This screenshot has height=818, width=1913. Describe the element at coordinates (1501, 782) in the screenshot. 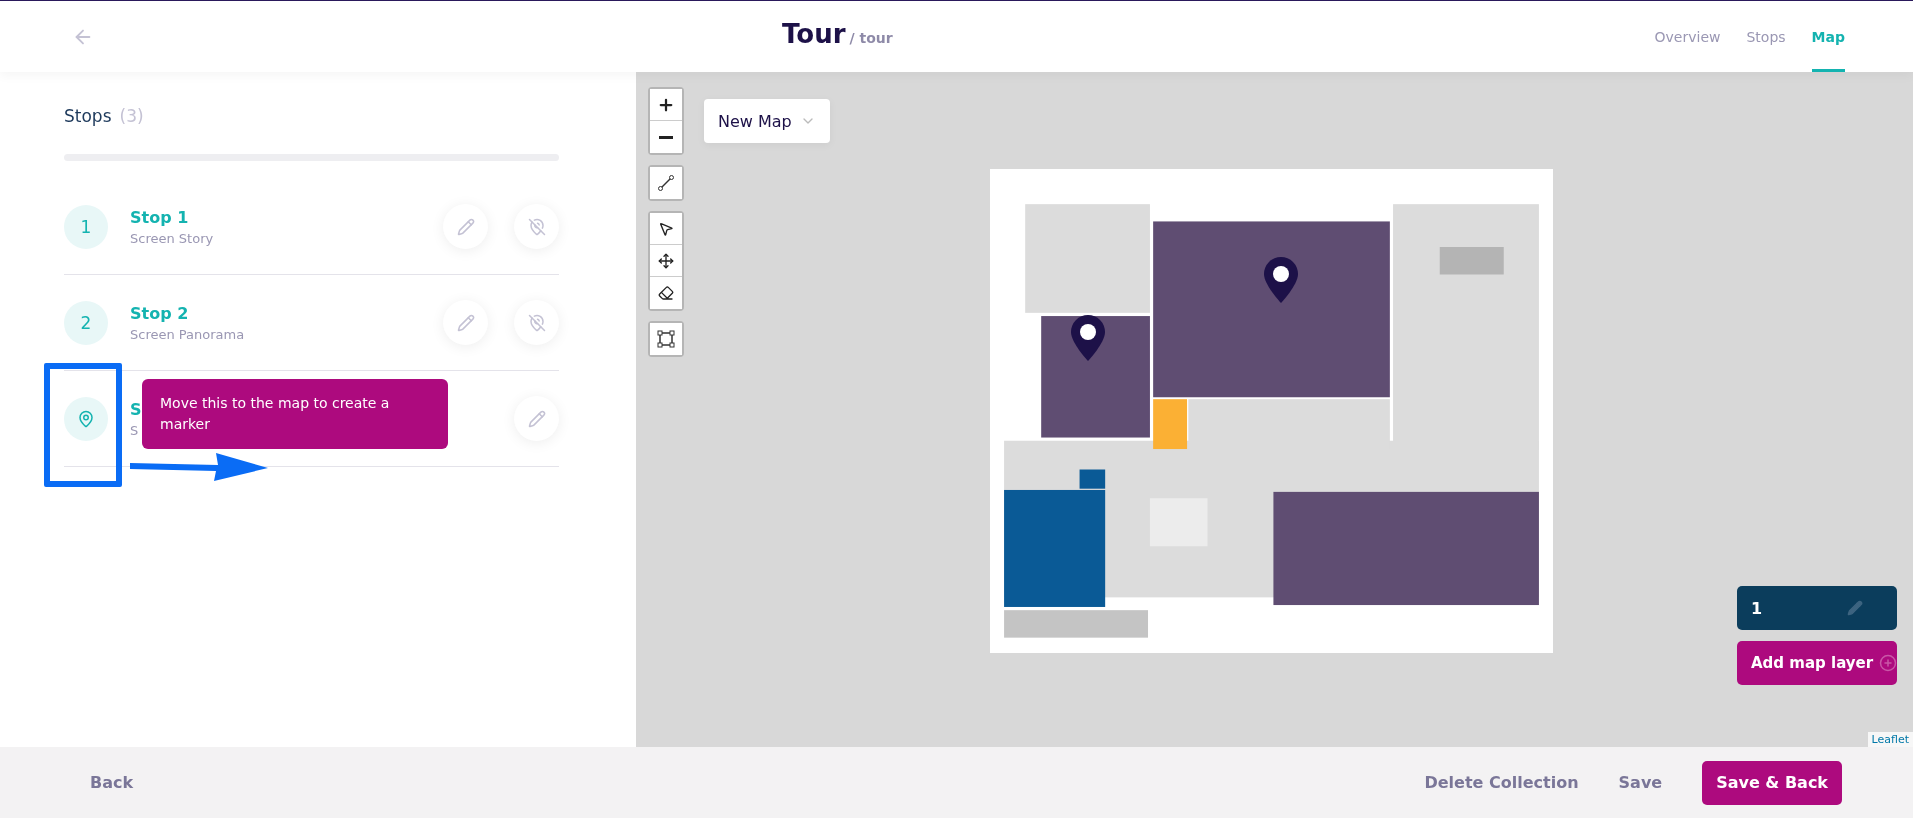

I see `delete-link: Delete Collection` at that location.